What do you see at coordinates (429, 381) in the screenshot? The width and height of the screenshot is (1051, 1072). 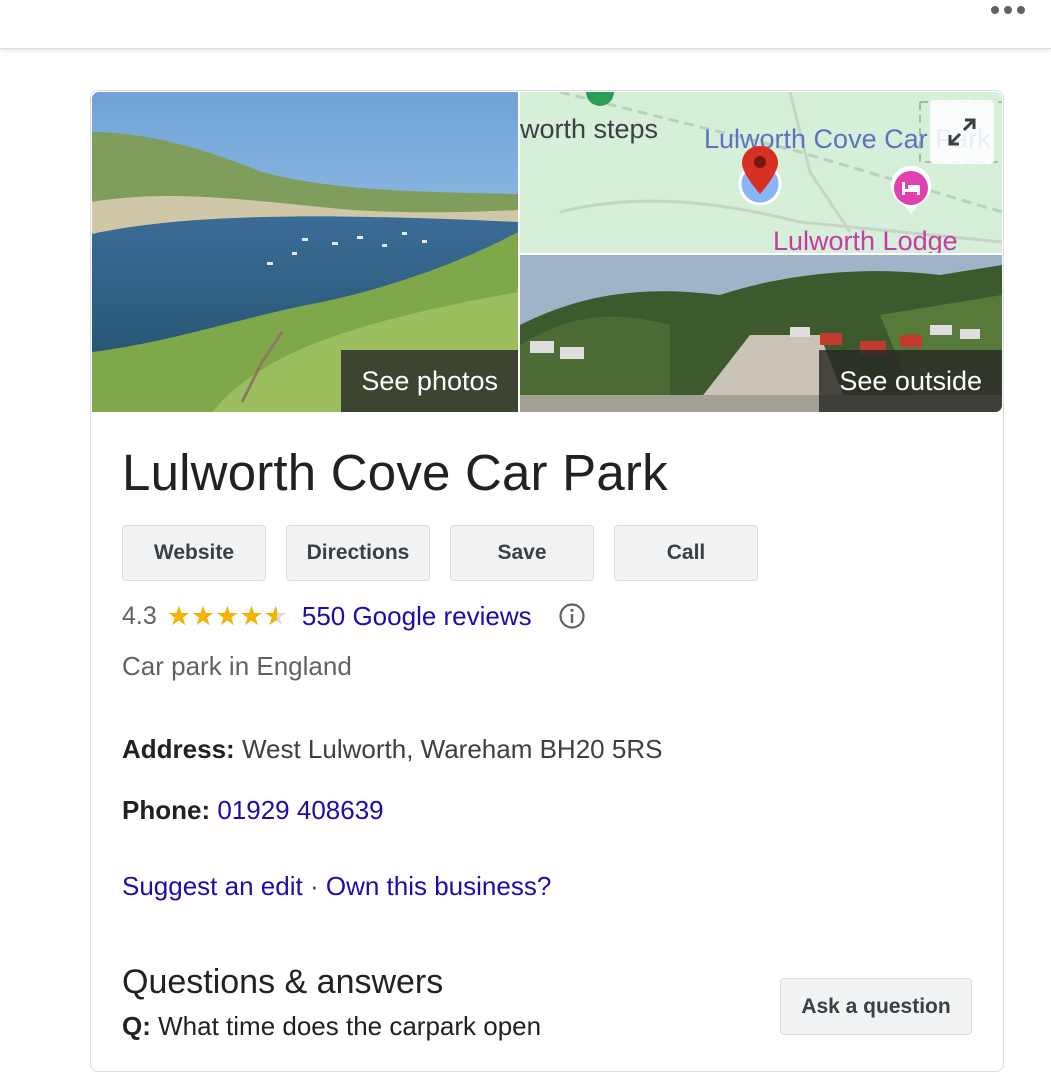 I see `see-photos-button: See photos` at bounding box center [429, 381].